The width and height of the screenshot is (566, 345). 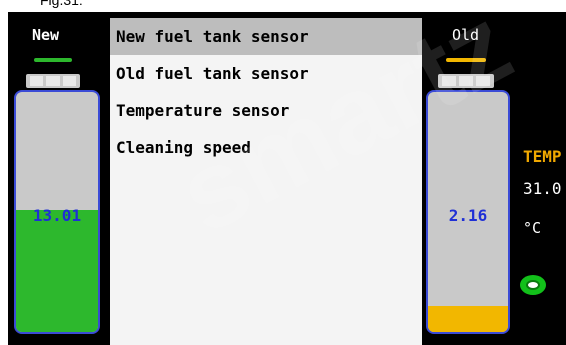 What do you see at coordinates (53, 60) in the screenshot?
I see `new-tank-indicator` at bounding box center [53, 60].